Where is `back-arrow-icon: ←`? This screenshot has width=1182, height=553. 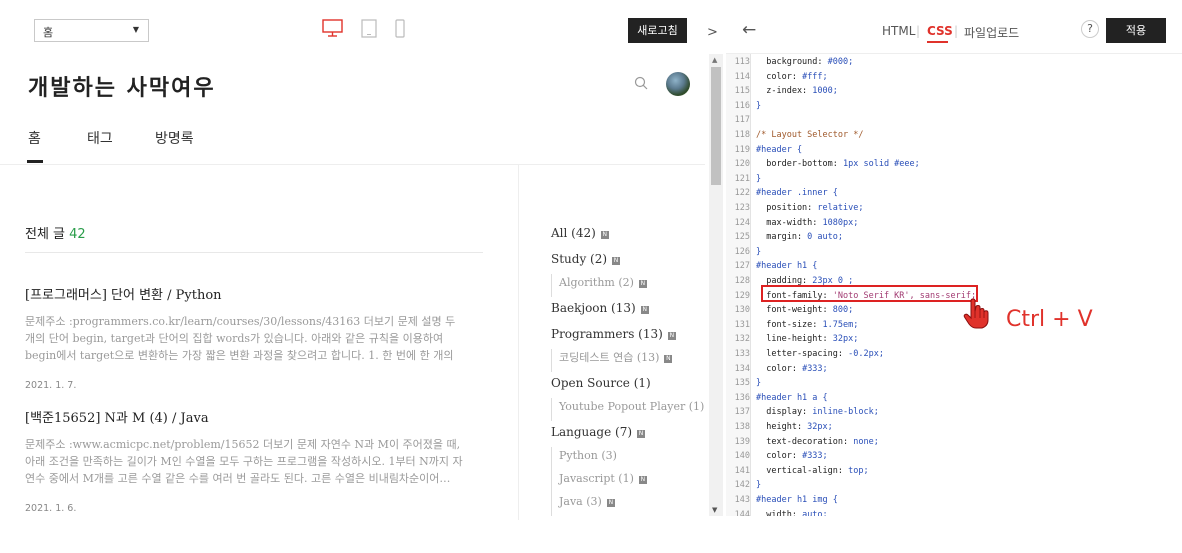
back-arrow-icon: ← is located at coordinates (749, 30).